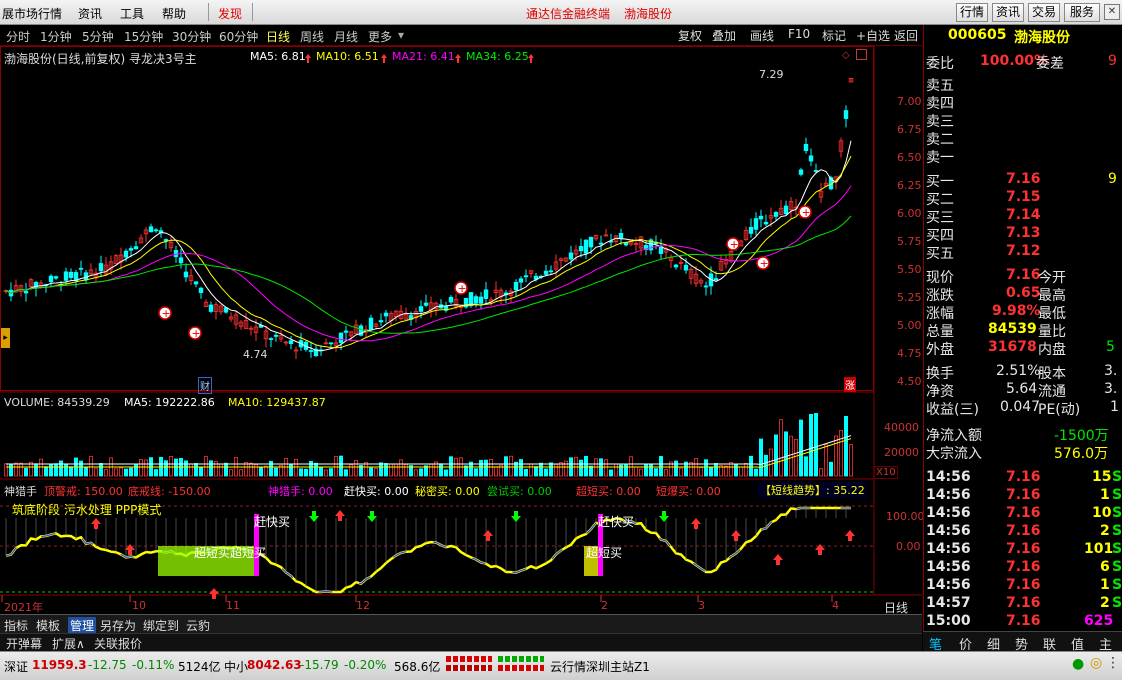  I want to click on buy-level-label: 买三, so click(940, 218).